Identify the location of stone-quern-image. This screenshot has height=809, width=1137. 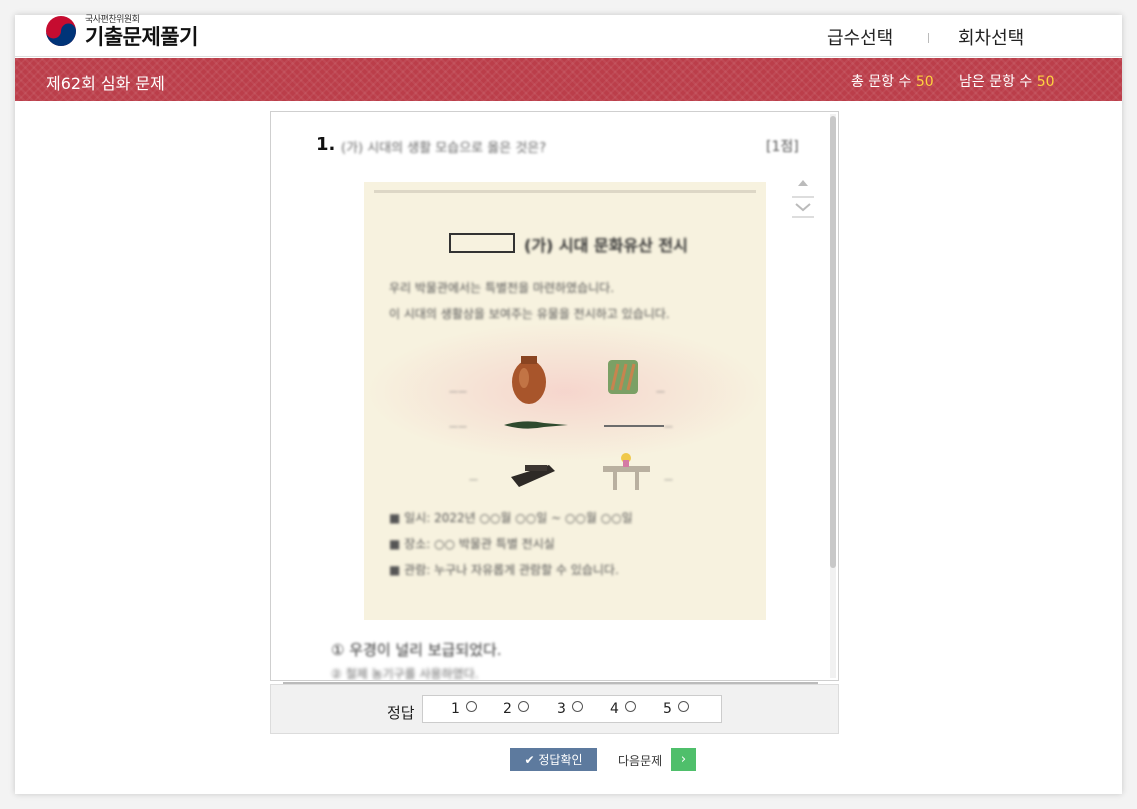
(533, 476).